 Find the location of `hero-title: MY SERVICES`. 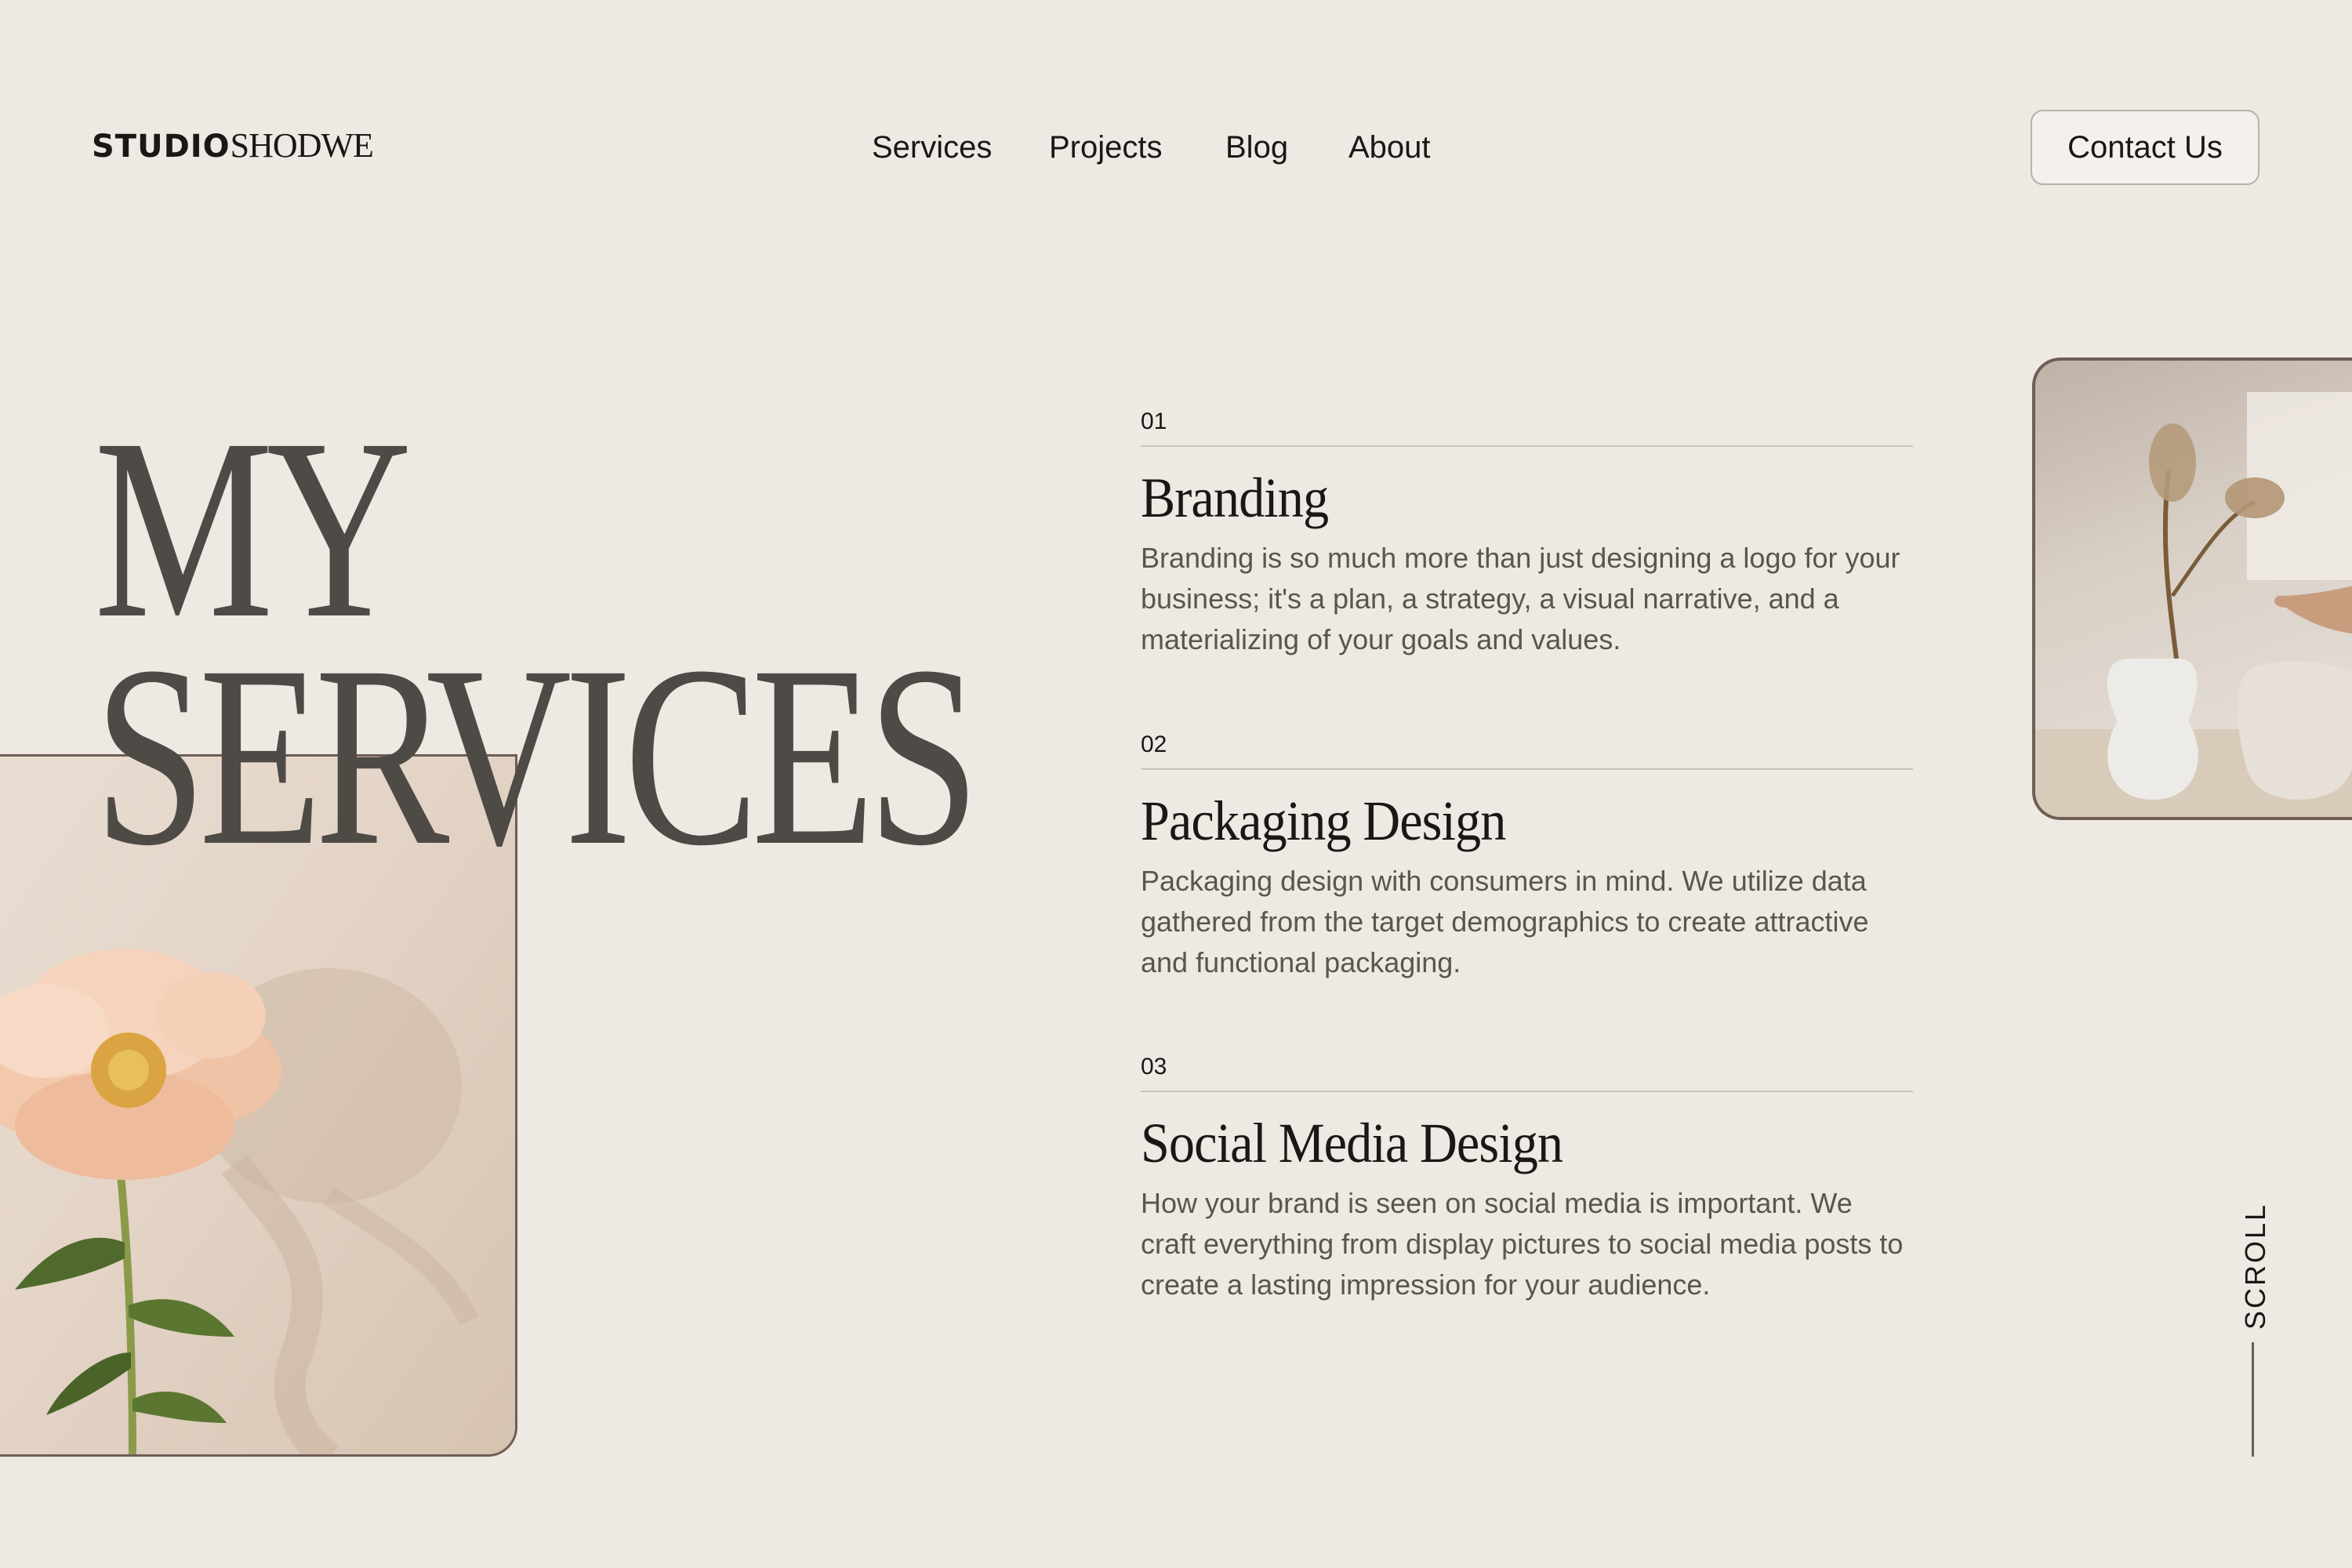

hero-title: MY SERVICES is located at coordinates (537, 642).